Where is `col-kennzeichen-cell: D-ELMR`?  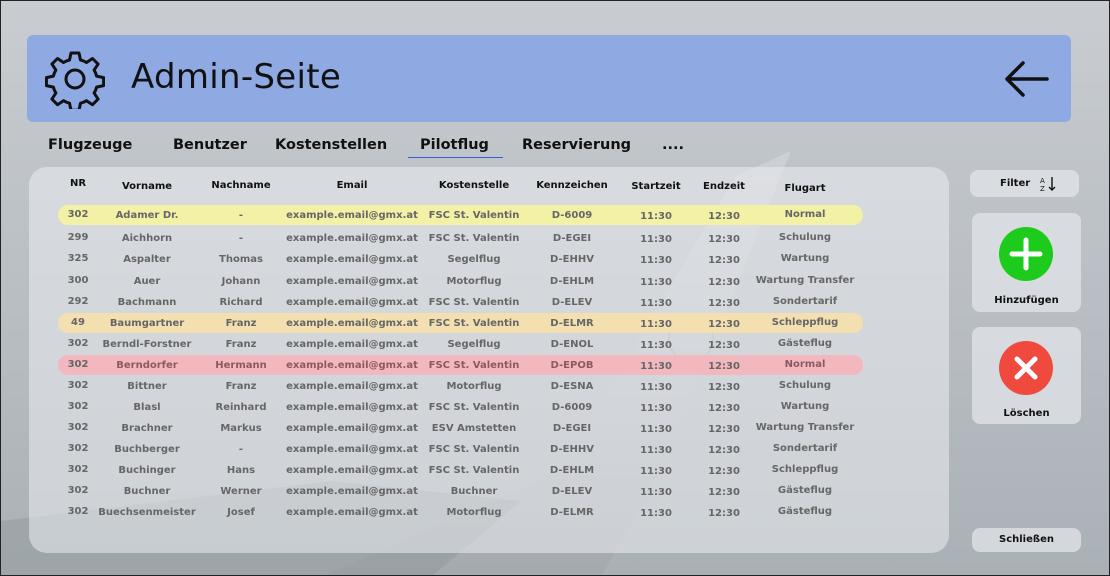 col-kennzeichen-cell: D-ELMR is located at coordinates (572, 323).